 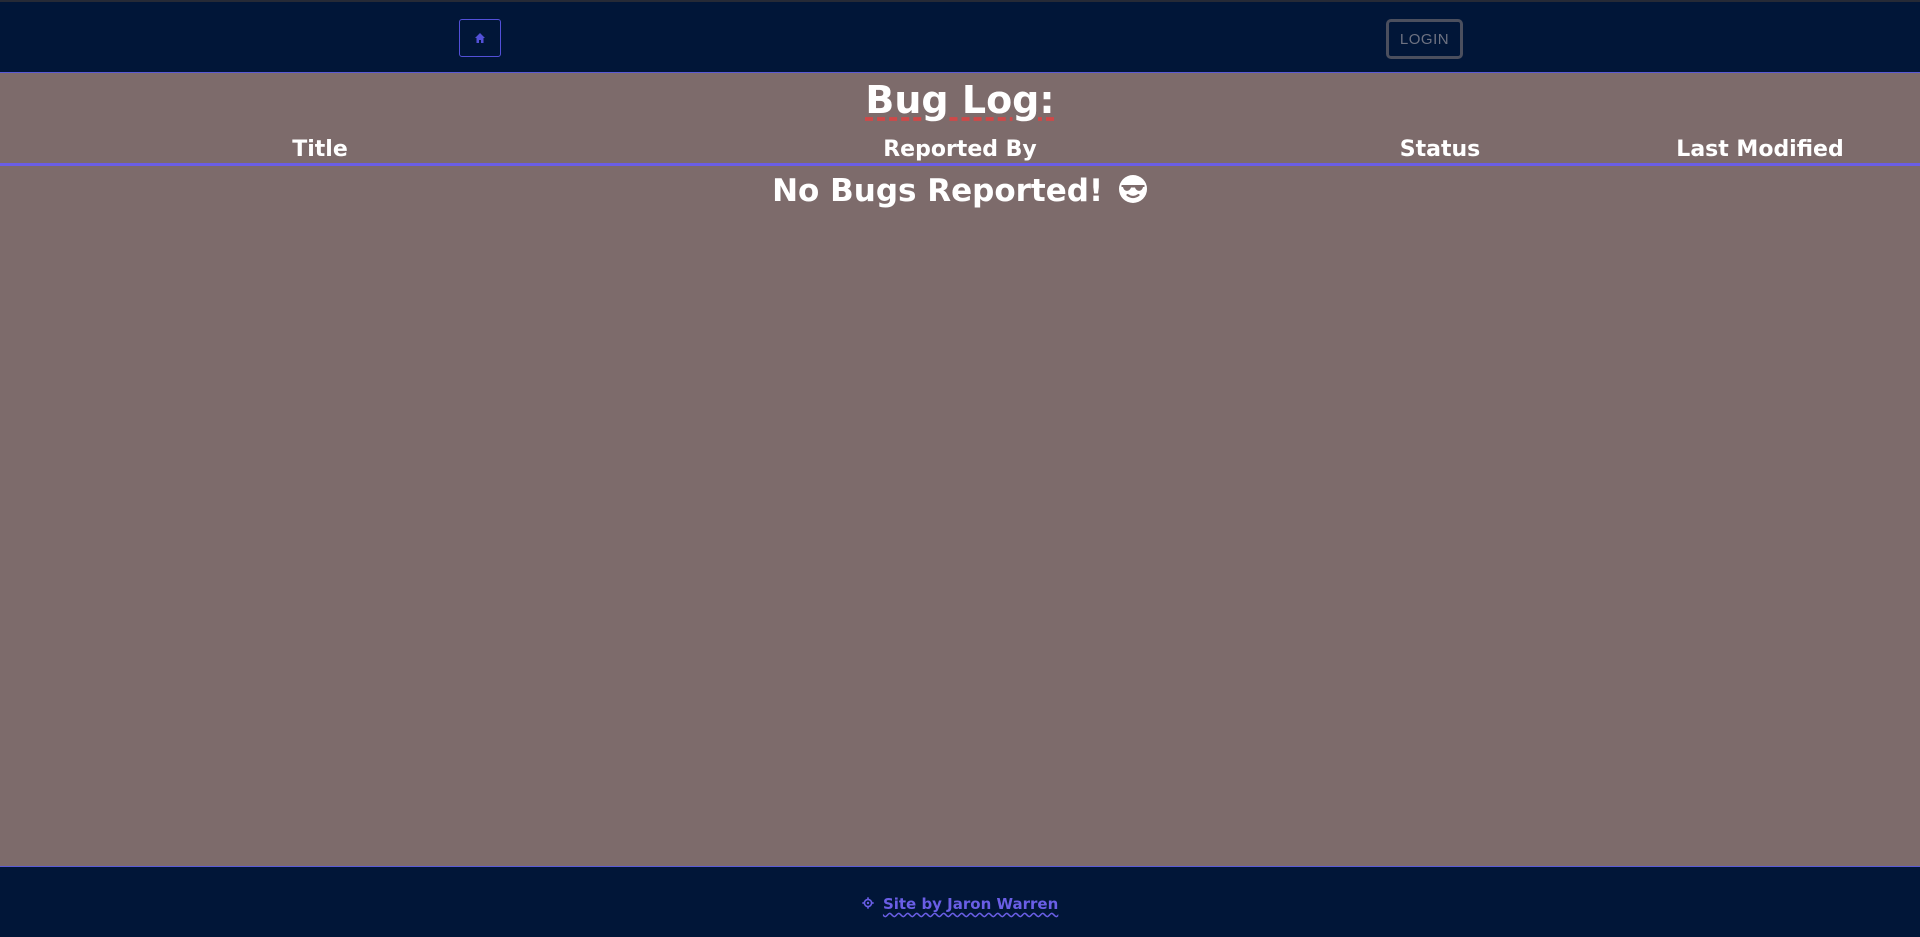 I want to click on column-title: Title, so click(x=320, y=149).